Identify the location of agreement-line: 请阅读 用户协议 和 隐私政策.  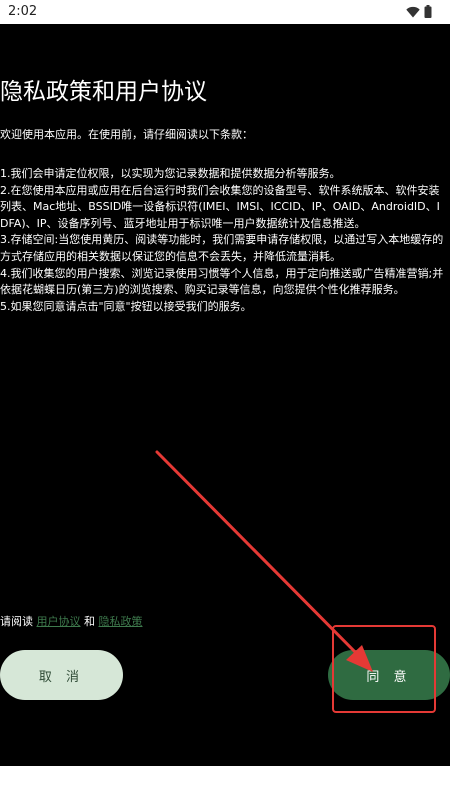
(71, 622).